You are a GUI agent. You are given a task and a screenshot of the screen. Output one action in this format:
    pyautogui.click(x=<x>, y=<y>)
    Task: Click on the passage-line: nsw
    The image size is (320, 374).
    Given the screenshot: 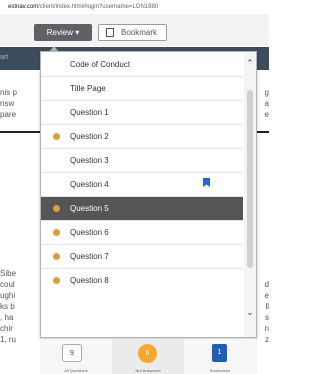 What is the action you would take?
    pyautogui.click(x=7, y=103)
    